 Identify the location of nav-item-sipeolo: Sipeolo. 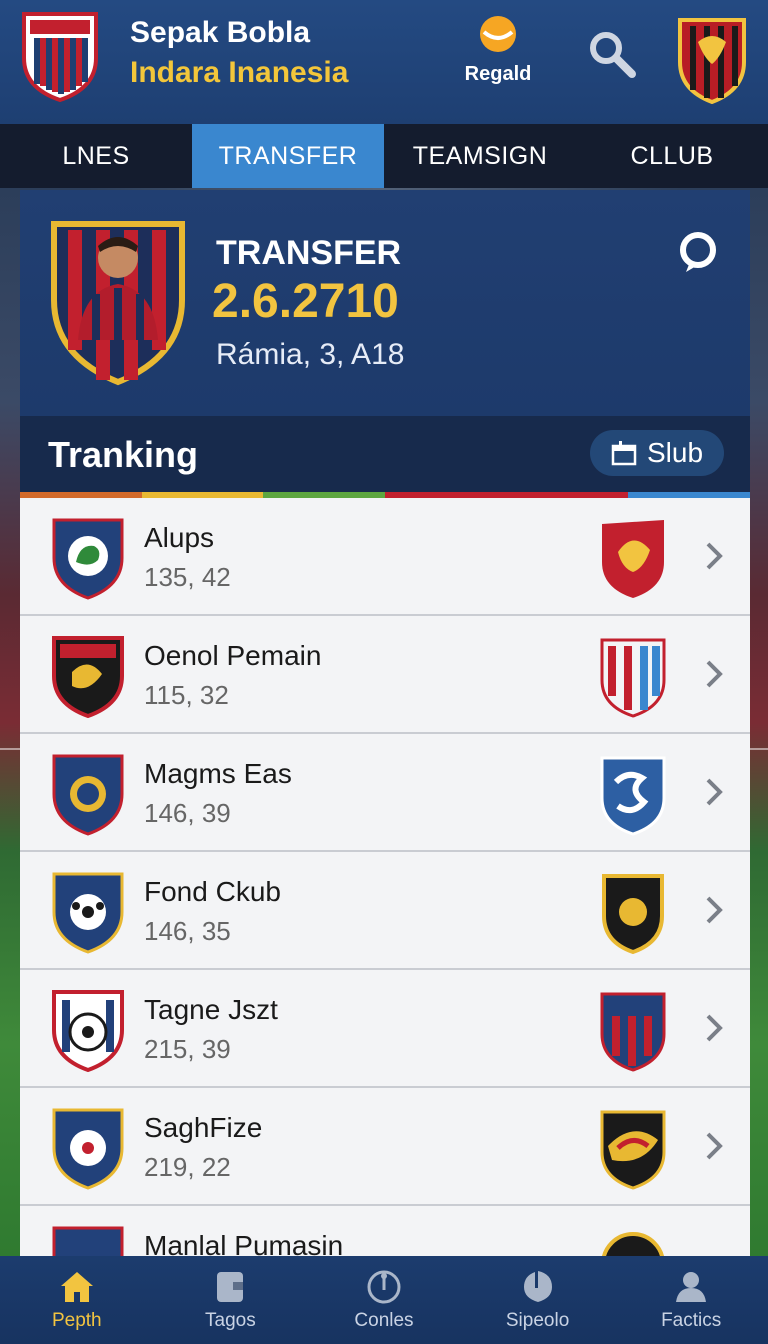
(538, 1300).